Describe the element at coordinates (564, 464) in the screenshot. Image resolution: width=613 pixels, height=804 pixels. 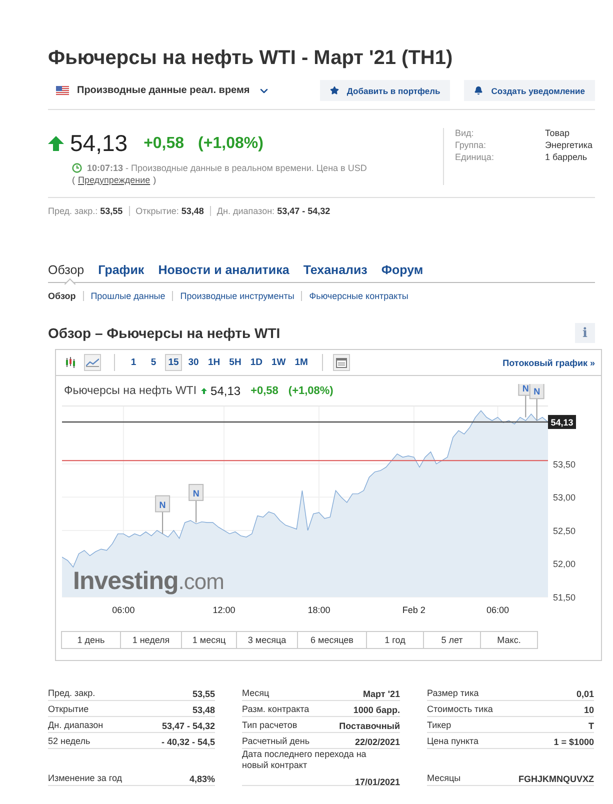
I see `axis-label: 53,50` at that location.